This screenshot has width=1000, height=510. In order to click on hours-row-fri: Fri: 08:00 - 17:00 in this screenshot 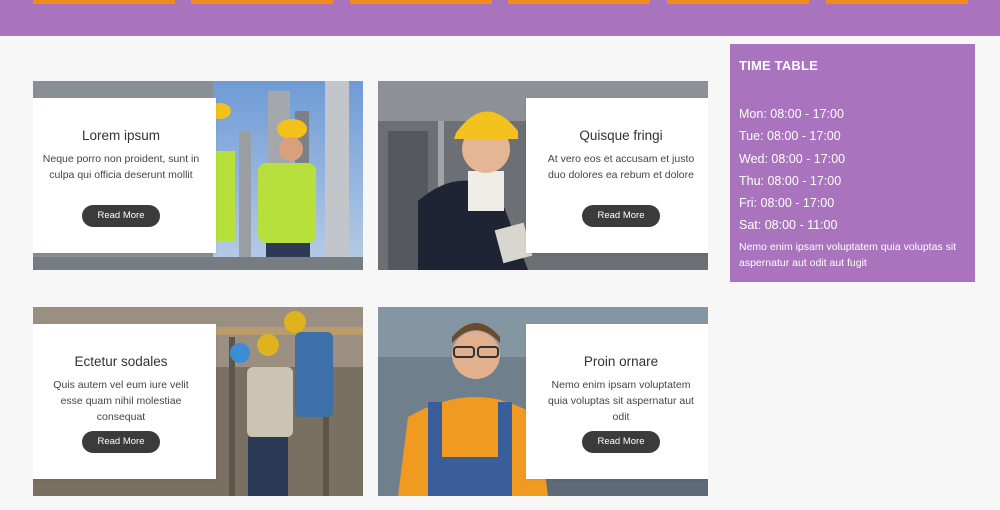, I will do `click(787, 203)`.